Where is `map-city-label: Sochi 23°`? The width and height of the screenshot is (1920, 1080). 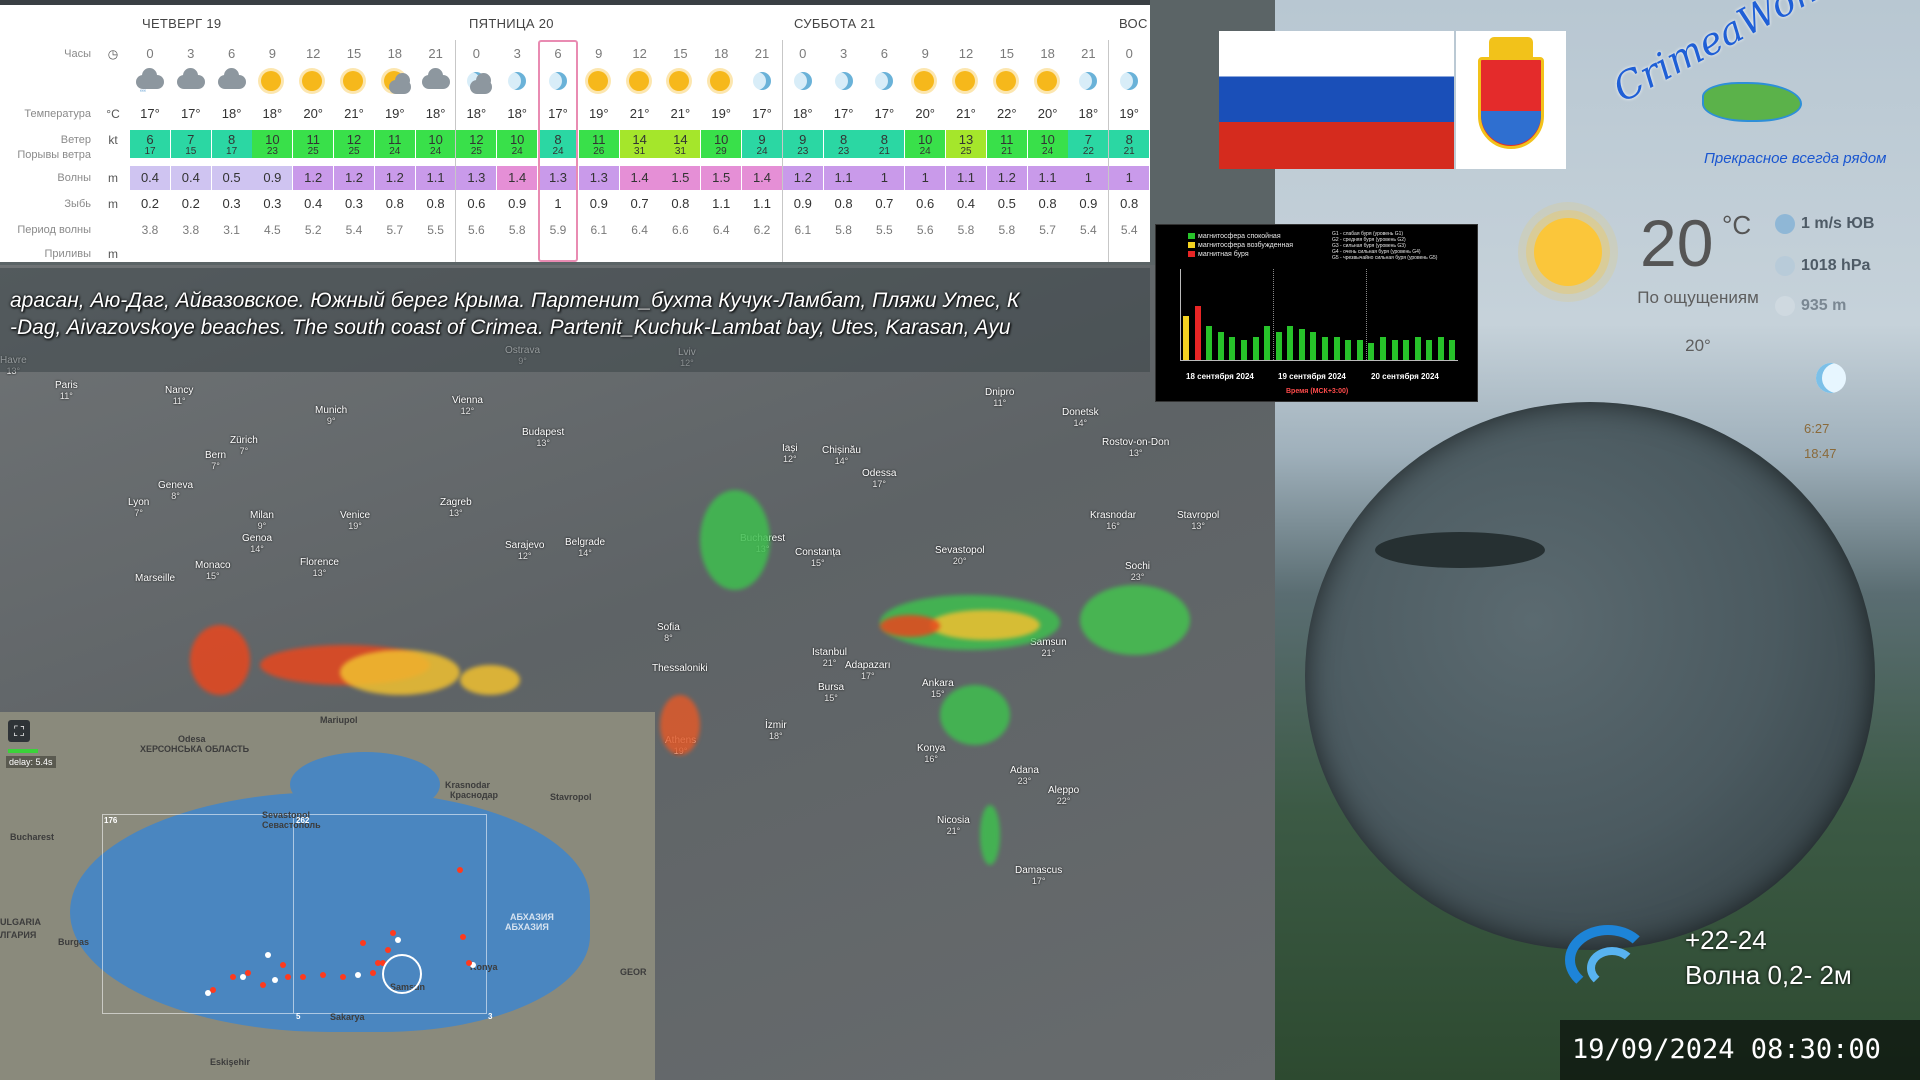
map-city-label: Sochi 23° is located at coordinates (1138, 571).